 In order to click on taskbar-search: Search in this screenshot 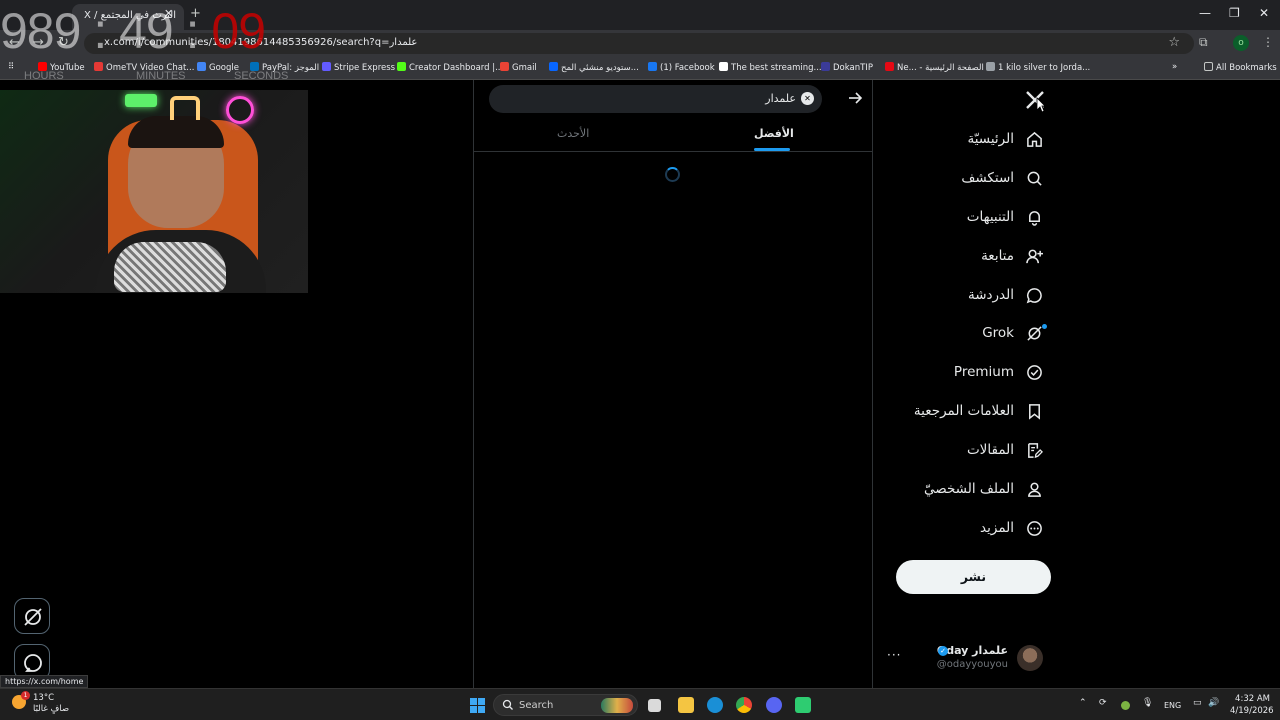, I will do `click(565, 705)`.